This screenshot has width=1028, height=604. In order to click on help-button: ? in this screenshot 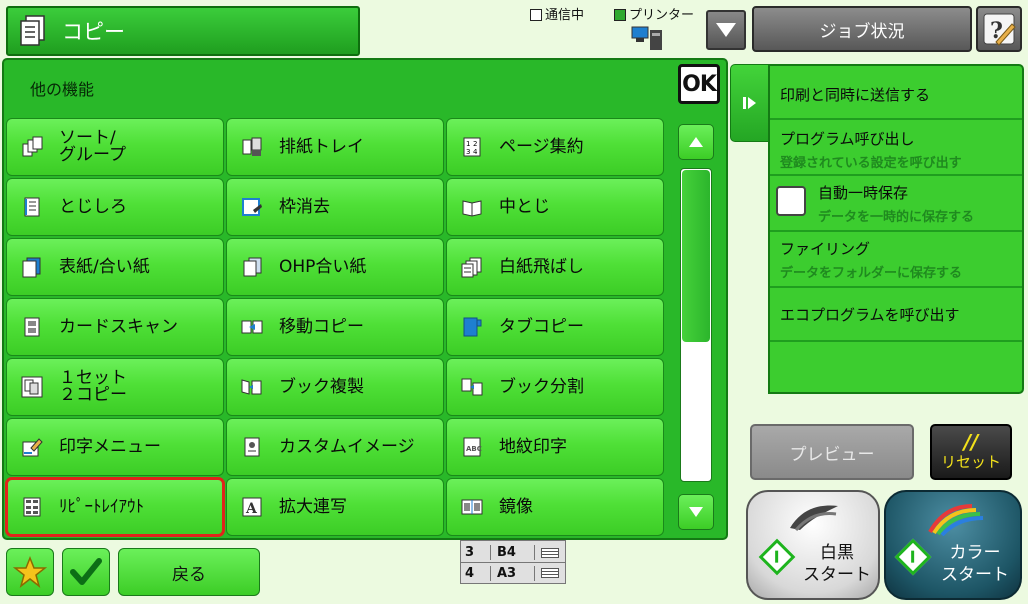, I will do `click(999, 29)`.